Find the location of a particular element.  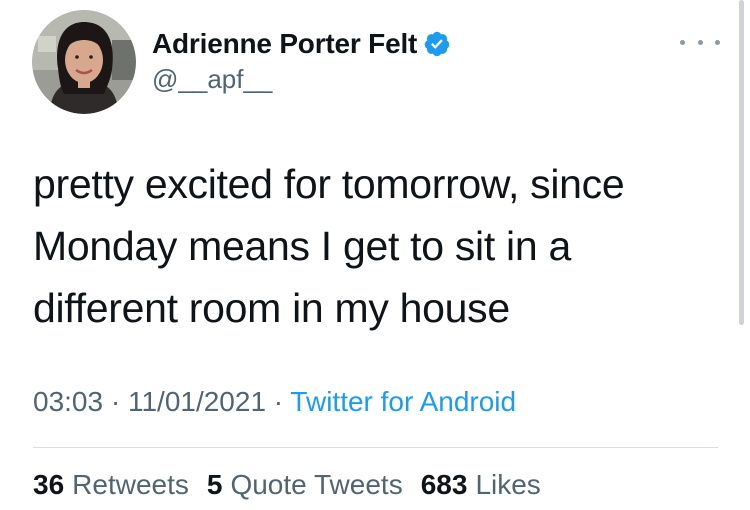

more-options-icon is located at coordinates (700, 42).